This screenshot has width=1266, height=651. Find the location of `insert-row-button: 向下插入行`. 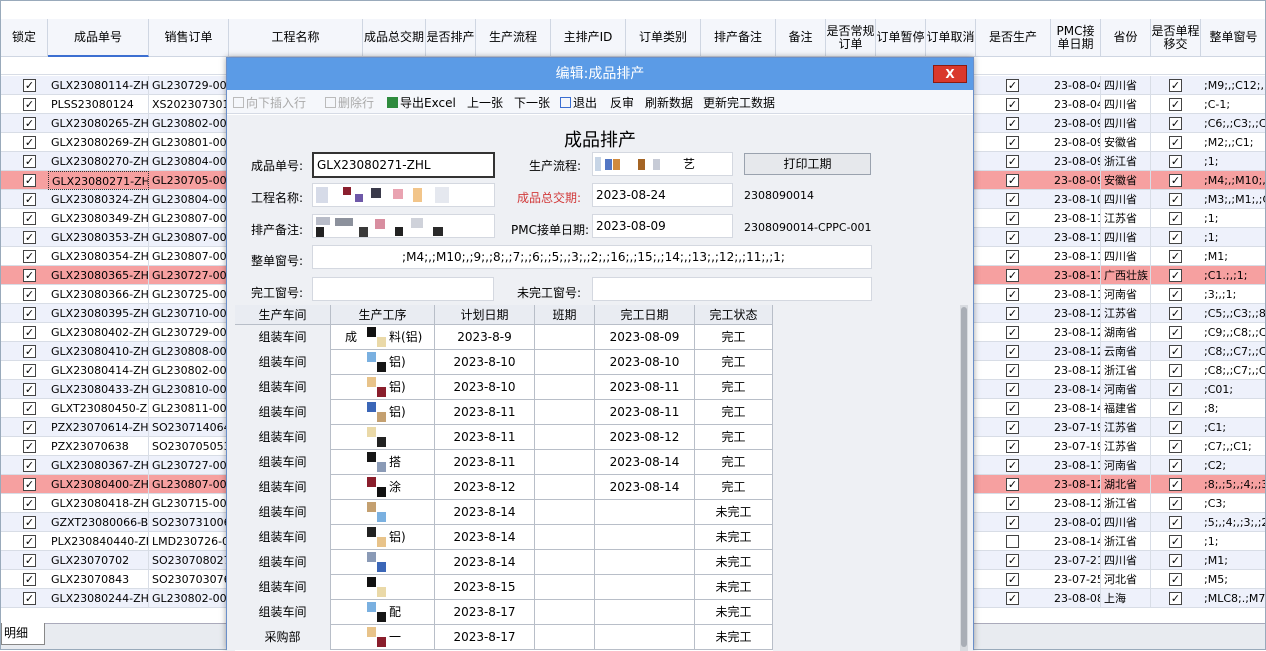

insert-row-button: 向下插入行 is located at coordinates (269, 102).